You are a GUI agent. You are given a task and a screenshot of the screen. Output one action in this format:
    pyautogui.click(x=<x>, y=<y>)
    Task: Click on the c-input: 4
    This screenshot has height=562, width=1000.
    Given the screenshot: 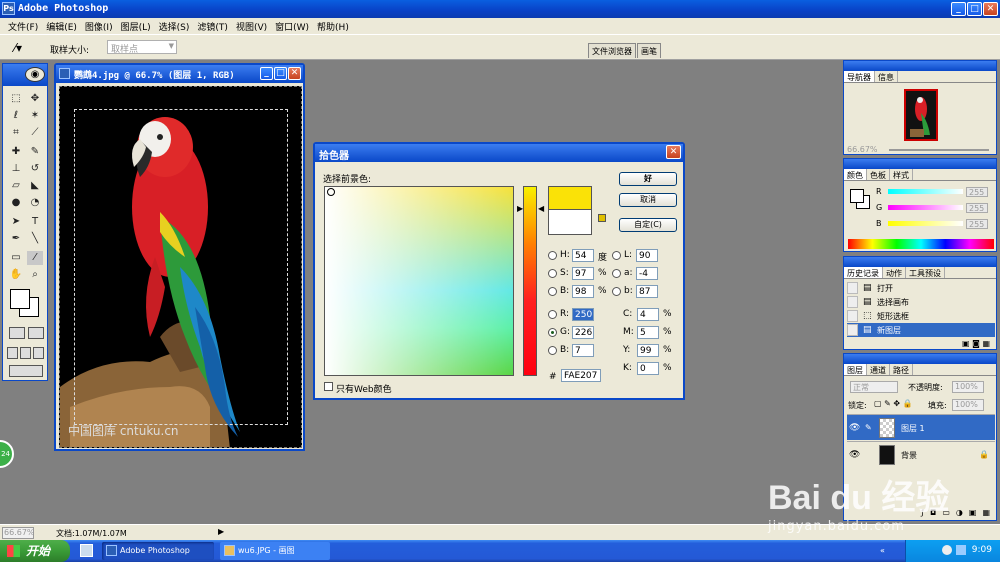 What is the action you would take?
    pyautogui.click(x=648, y=314)
    